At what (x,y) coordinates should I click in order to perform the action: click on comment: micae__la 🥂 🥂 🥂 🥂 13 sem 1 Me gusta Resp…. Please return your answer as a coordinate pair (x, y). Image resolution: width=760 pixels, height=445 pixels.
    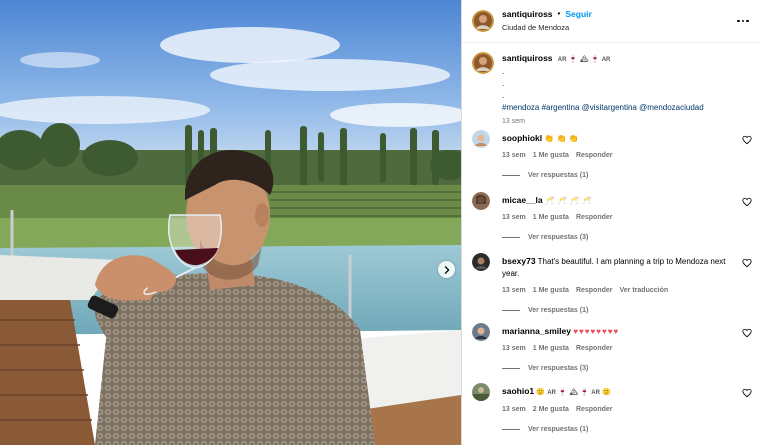
    Looking at the image, I should click on (612, 216).